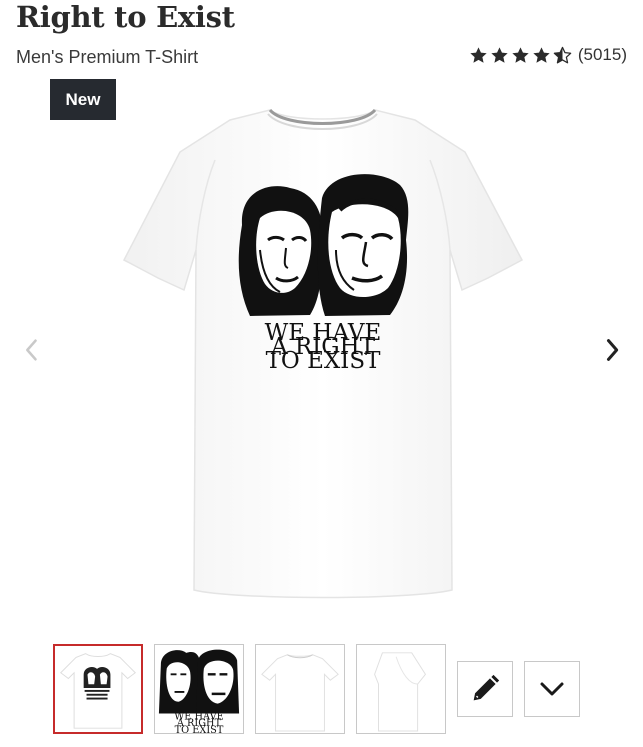 This screenshot has height=747, width=643. Describe the element at coordinates (83, 99) in the screenshot. I see `new-badge: New` at that location.